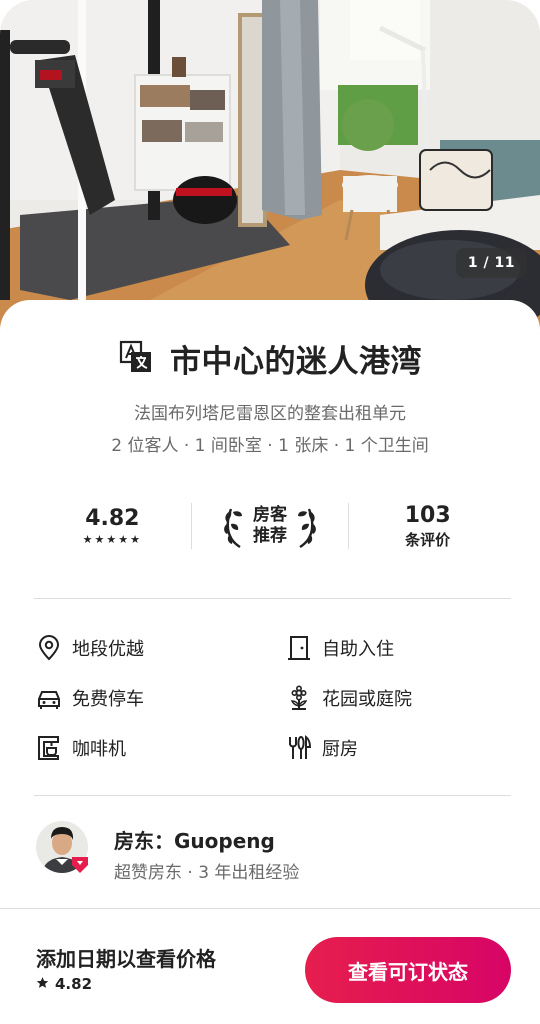 The height and width of the screenshot is (1024, 540). Describe the element at coordinates (491, 263) in the screenshot. I see `photo-counter: 1 / 11` at that location.